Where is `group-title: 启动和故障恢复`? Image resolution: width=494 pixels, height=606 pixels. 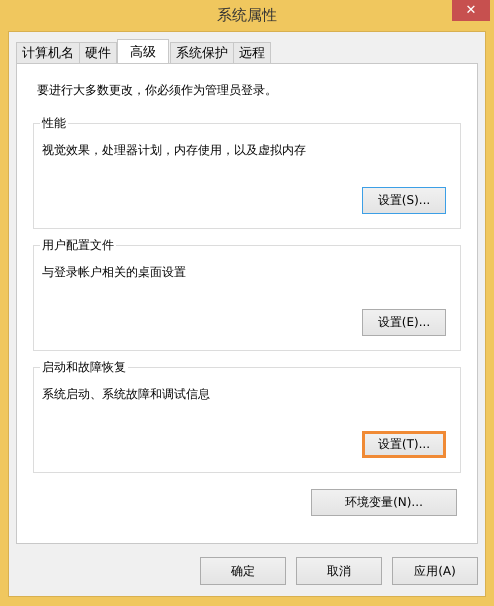 group-title: 启动和故障恢复 is located at coordinates (84, 367).